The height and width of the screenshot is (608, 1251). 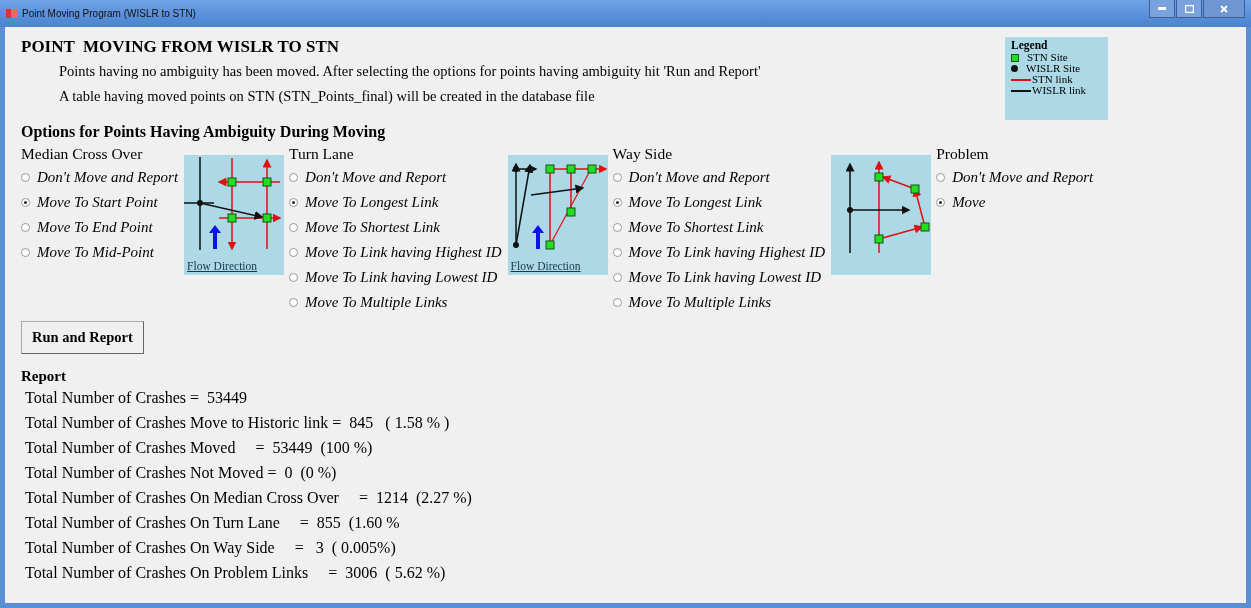 I want to click on legend-label: WISLR Site, so click(x=1053, y=68).